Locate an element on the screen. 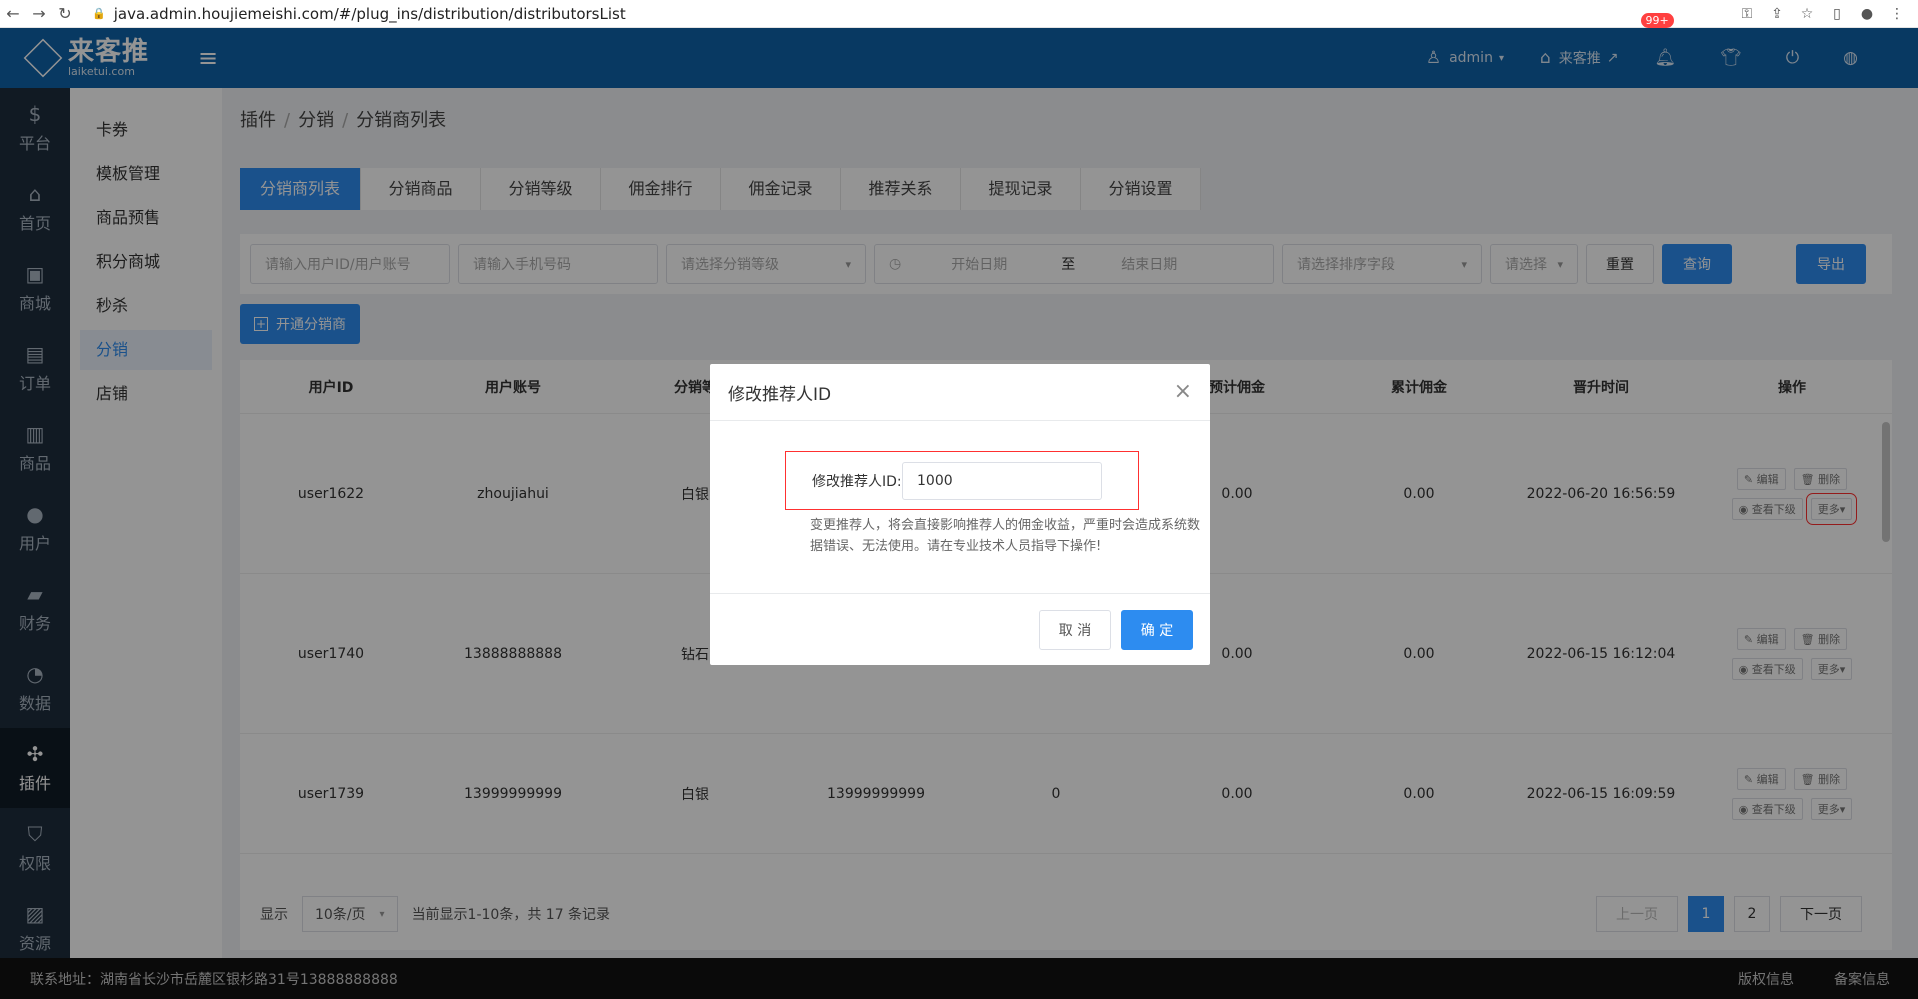 This screenshot has width=1918, height=999. profile-icon: ● is located at coordinates (1867, 14).